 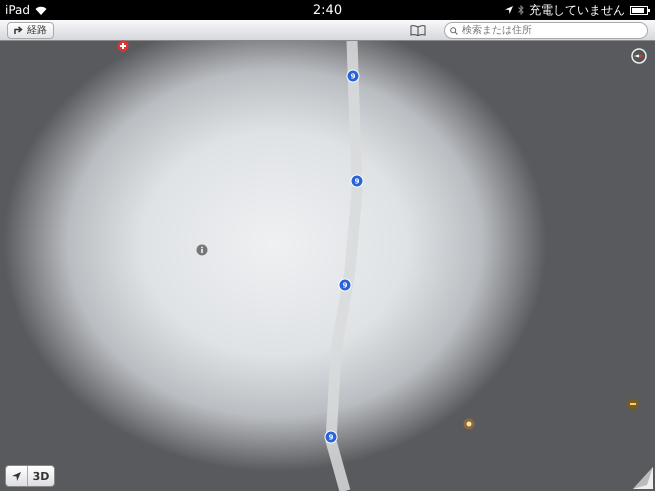 What do you see at coordinates (41, 10) in the screenshot?
I see `wifi-icon` at bounding box center [41, 10].